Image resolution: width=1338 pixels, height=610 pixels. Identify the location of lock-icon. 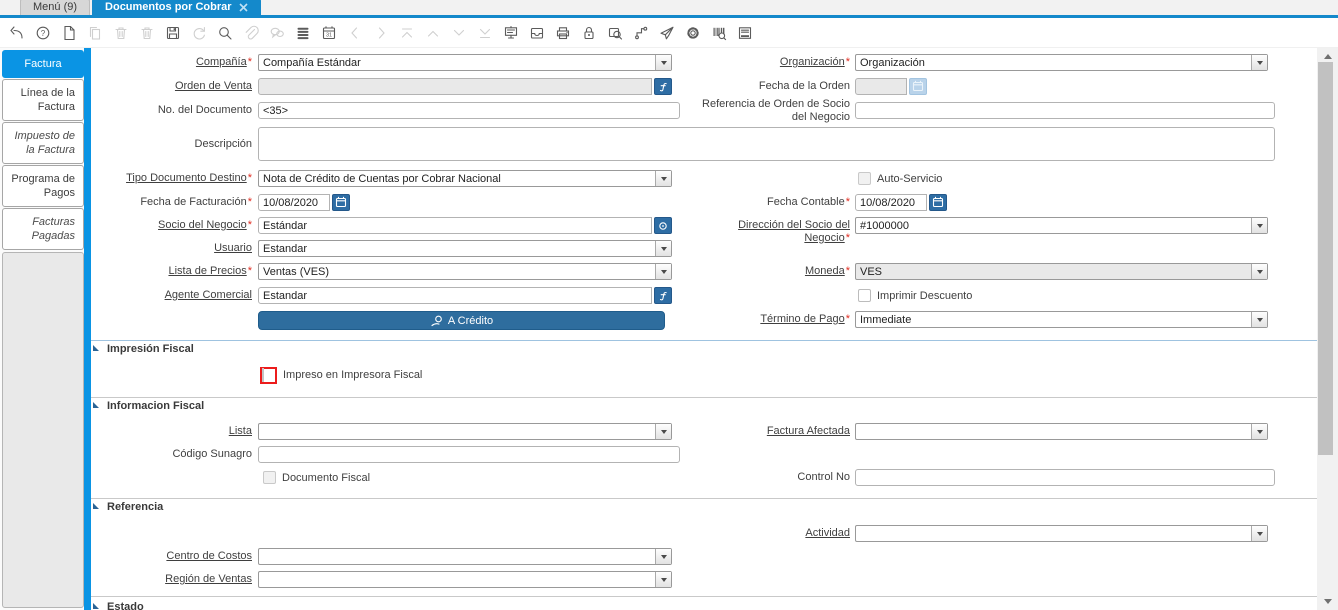
(588, 32).